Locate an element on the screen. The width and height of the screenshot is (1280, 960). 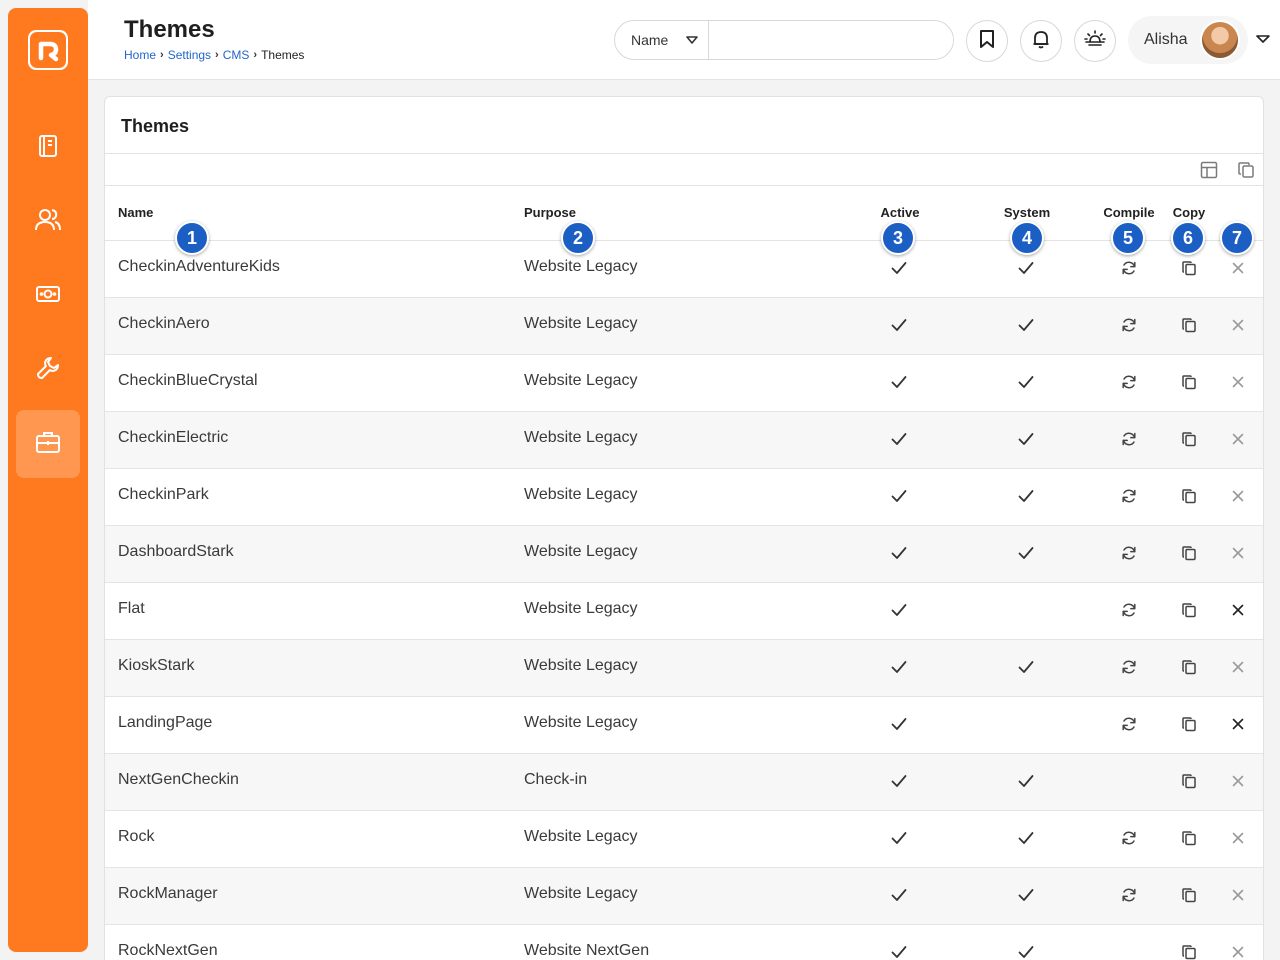
briefcase-icon is located at coordinates (48, 444).